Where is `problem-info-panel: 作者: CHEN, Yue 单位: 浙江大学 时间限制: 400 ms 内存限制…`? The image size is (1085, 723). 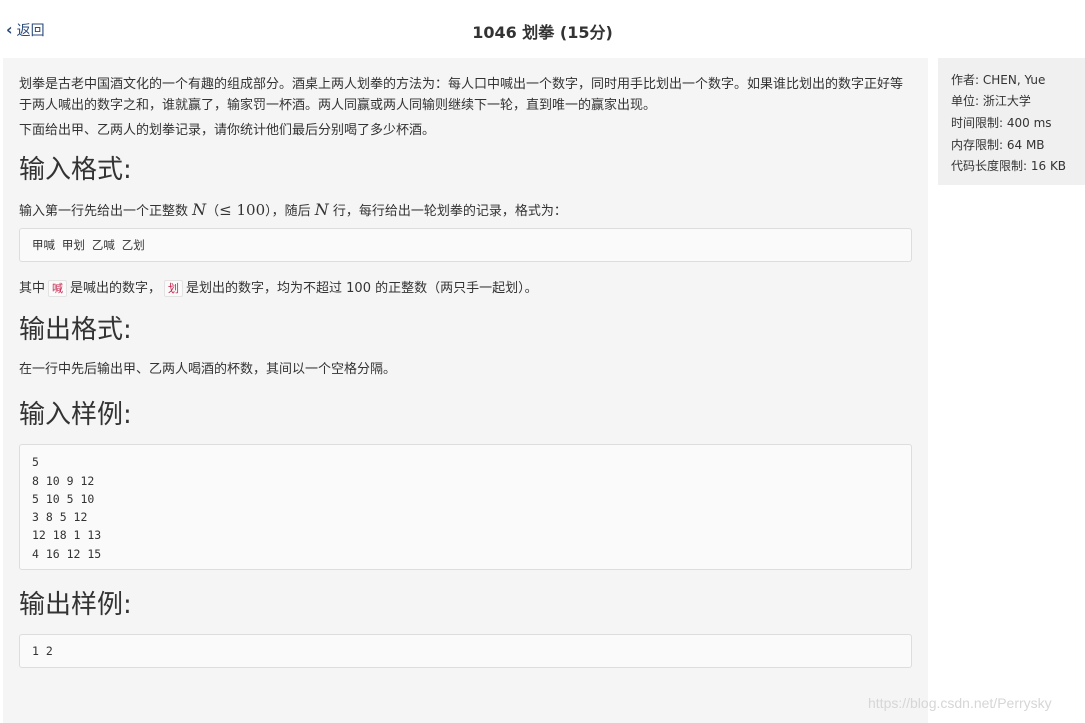
problem-info-panel: 作者: CHEN, Yue 单位: 浙江大学 时间限制: 400 ms 内存限制… is located at coordinates (1011, 121).